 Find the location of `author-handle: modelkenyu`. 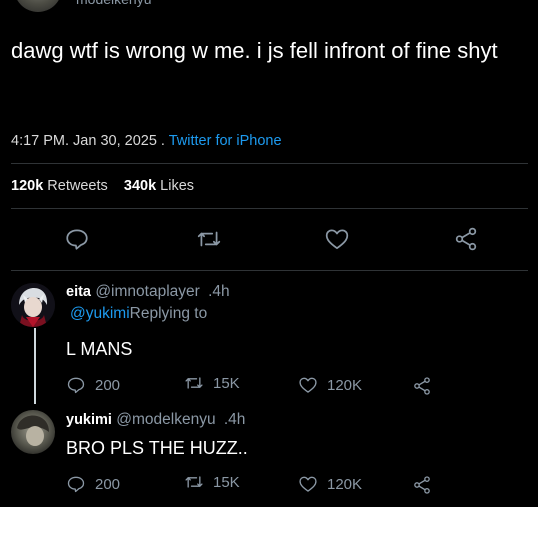

author-handle: modelkenyu is located at coordinates (114, 3).